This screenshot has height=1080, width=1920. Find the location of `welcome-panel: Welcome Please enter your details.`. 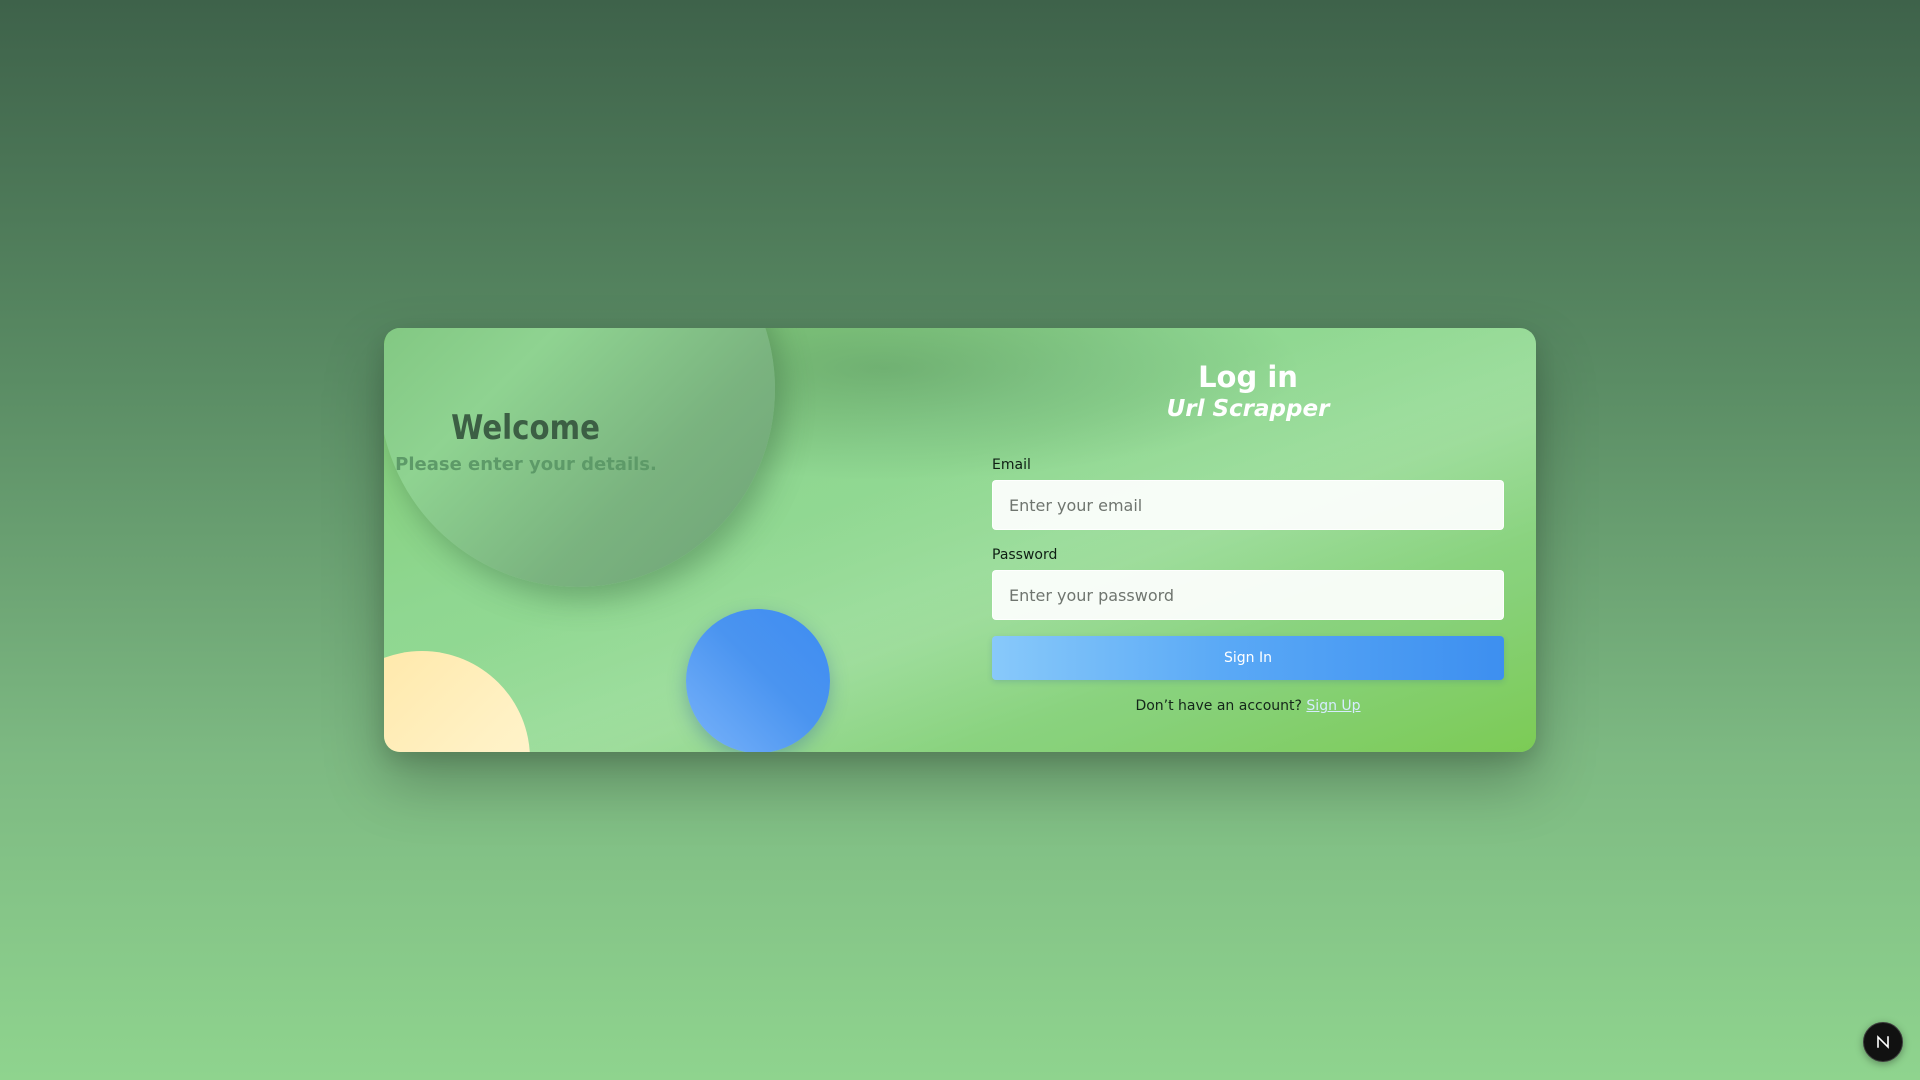

welcome-panel: Welcome Please enter your details. is located at coordinates (526, 441).